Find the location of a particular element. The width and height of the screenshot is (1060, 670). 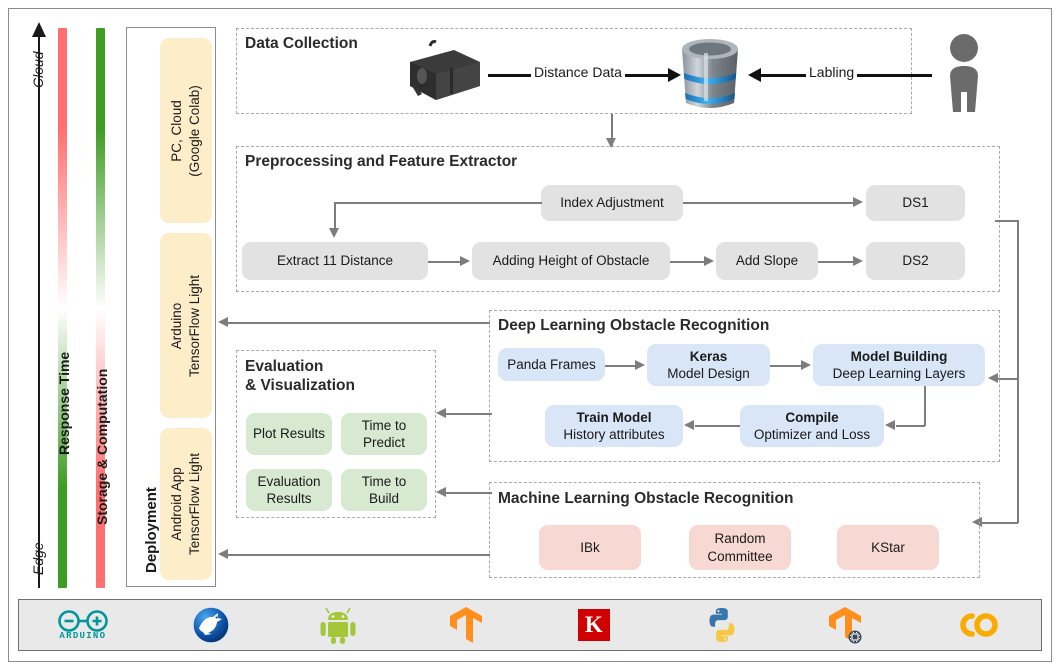

edge-height-to-slope-arrowhead is located at coordinates (709, 261).